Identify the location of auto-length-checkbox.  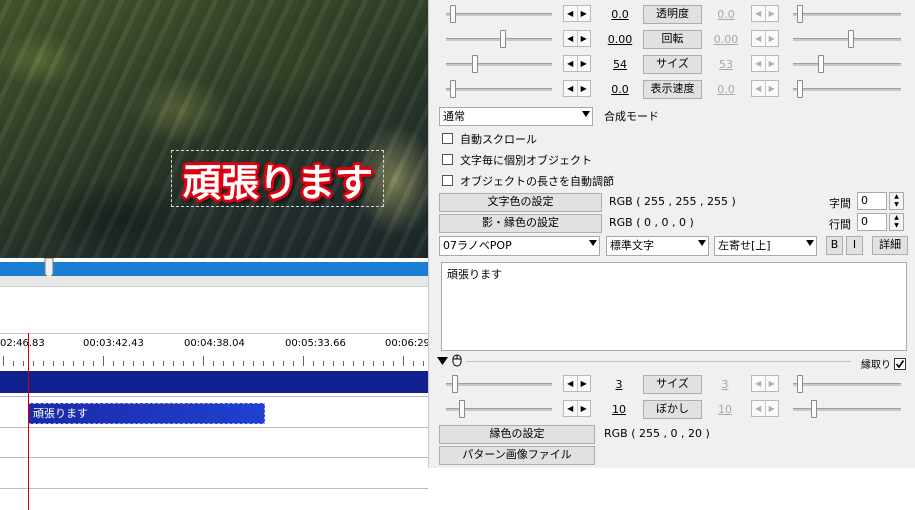
(447, 180).